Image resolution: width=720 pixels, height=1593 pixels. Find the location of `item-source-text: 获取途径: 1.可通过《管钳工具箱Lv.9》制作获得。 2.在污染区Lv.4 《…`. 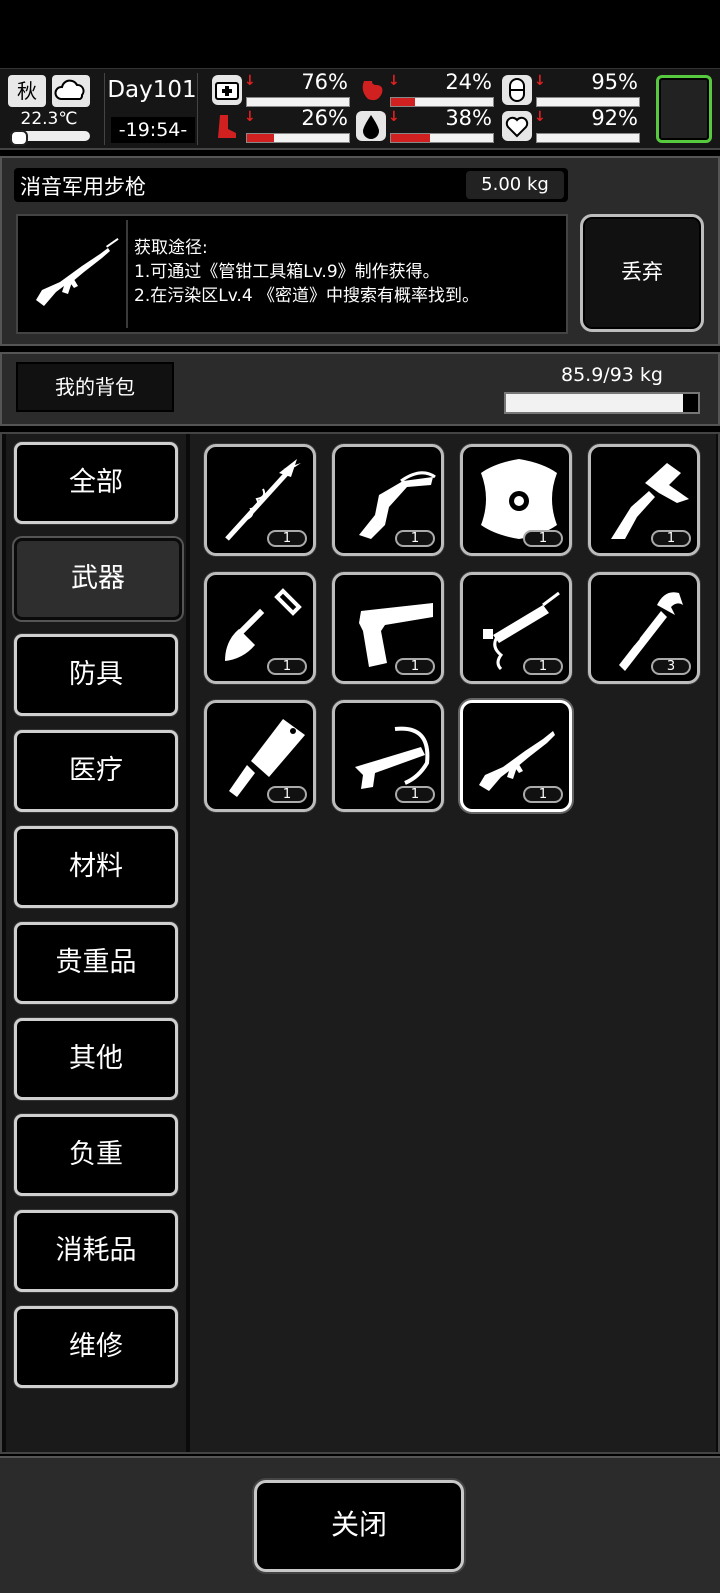

item-source-text: 获取途径: 1.可通过《管钳工具箱Lv.9》制作获得。 2.在污染区Lv.4 《… is located at coordinates (306, 272).